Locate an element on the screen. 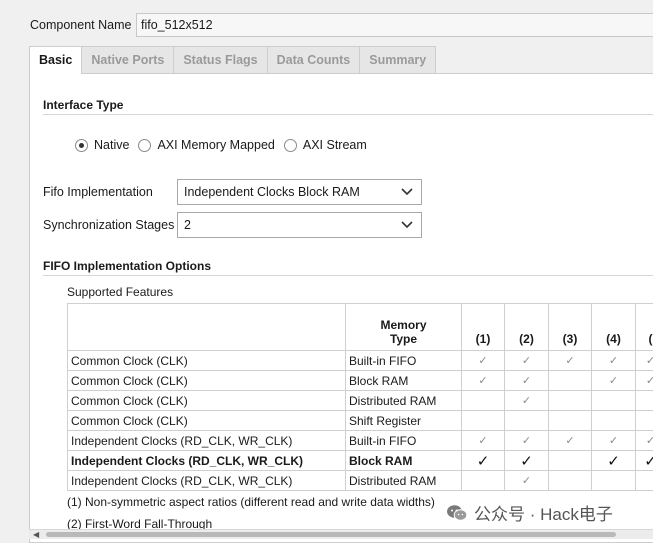 The width and height of the screenshot is (653, 543). interface-type-divider is located at coordinates (348, 114).